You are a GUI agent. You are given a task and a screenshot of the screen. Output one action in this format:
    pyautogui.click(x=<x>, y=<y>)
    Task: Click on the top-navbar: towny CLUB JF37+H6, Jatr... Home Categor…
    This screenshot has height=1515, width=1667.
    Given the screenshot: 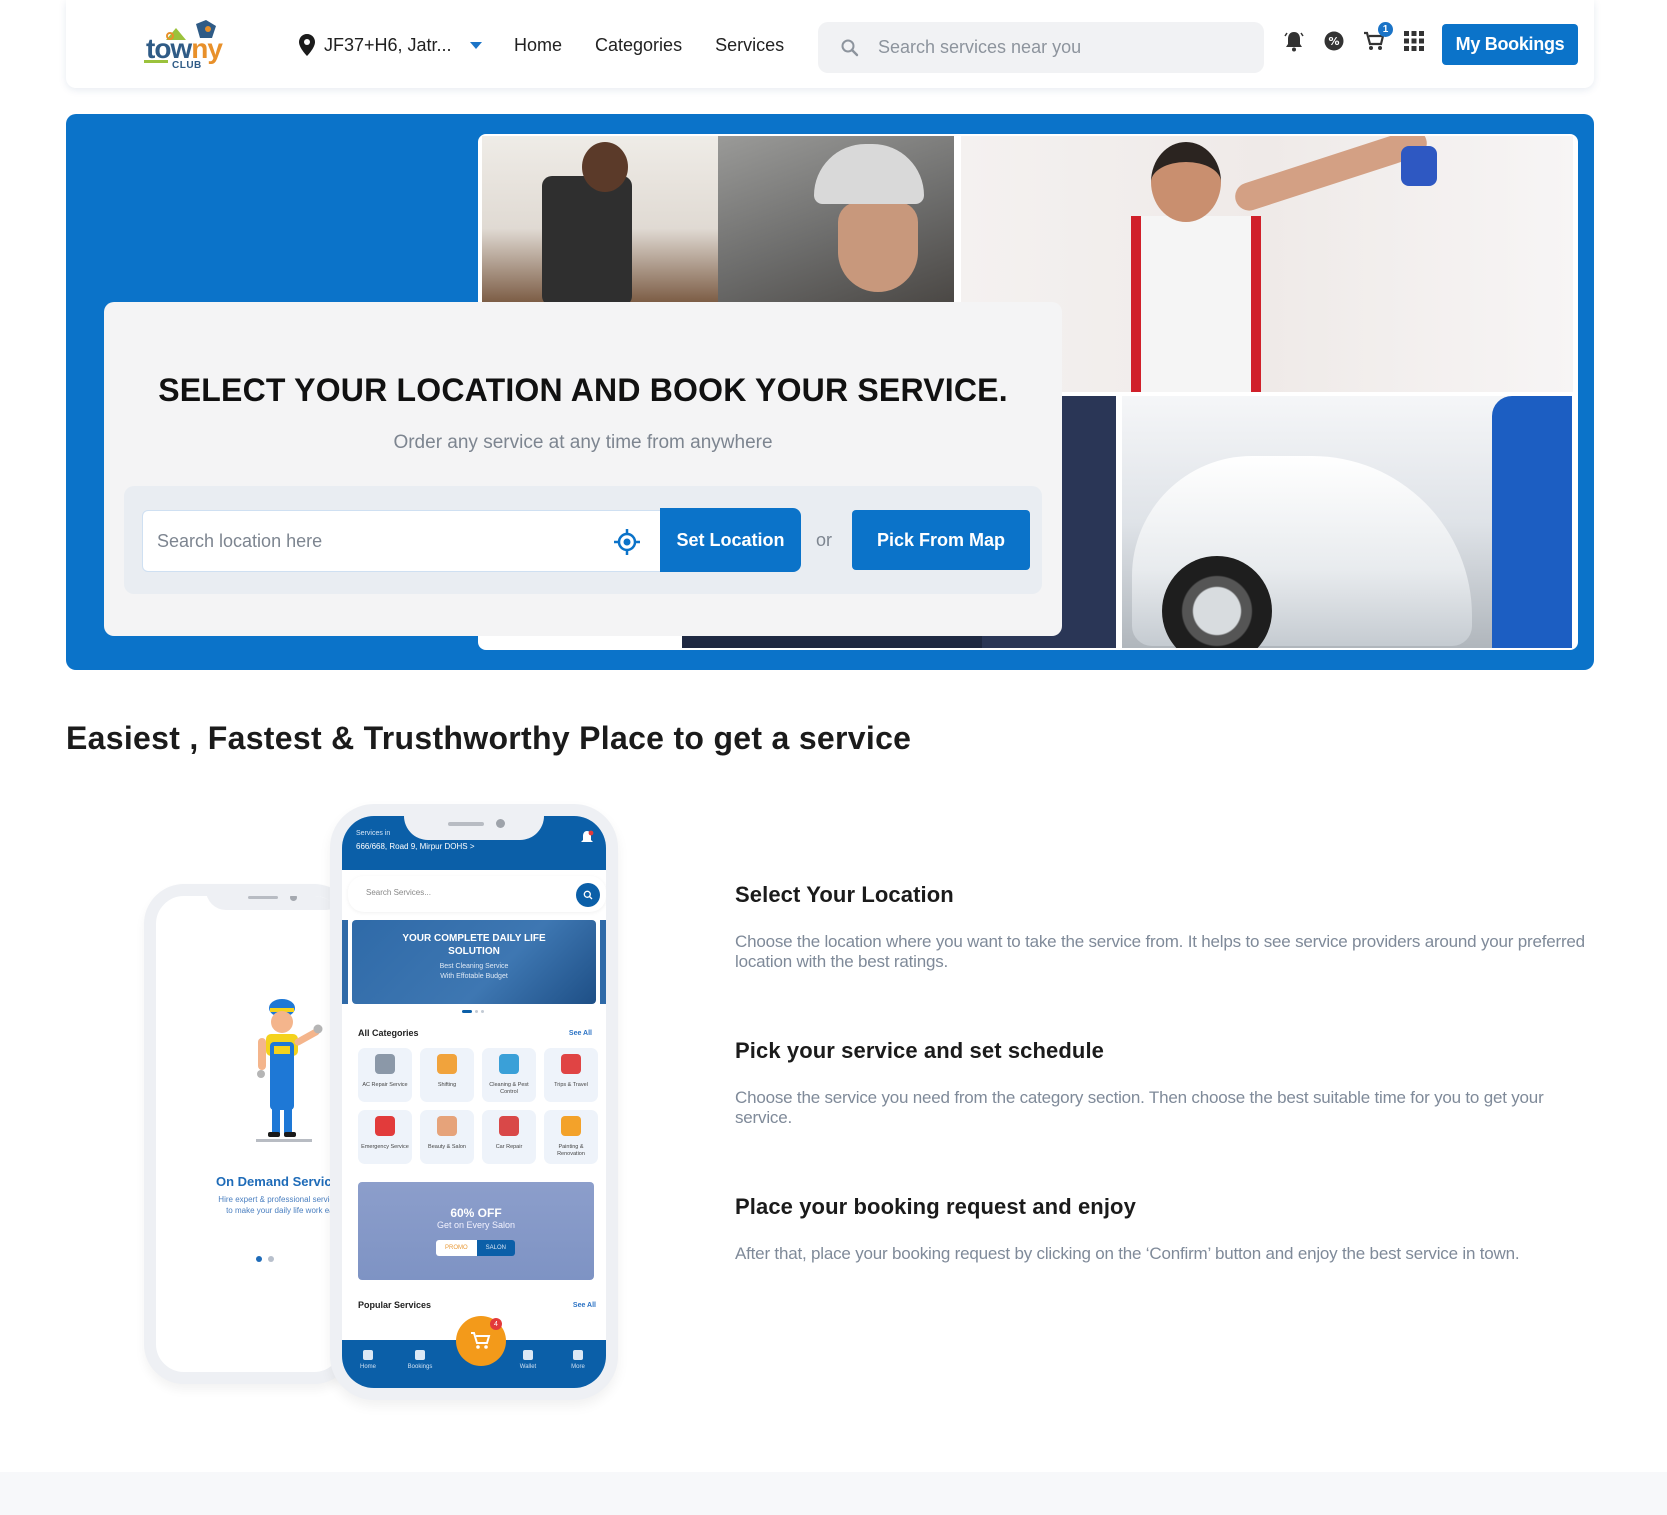 What is the action you would take?
    pyautogui.click(x=830, y=44)
    